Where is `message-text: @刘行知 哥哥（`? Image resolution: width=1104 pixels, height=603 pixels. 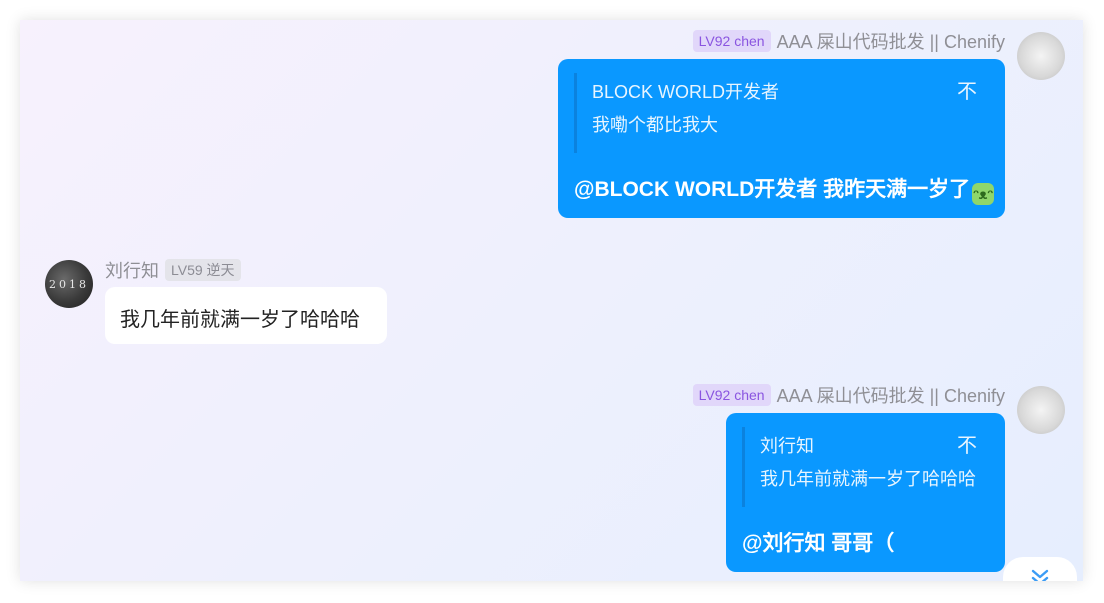
message-text: @刘行知 哥哥（ is located at coordinates (818, 543).